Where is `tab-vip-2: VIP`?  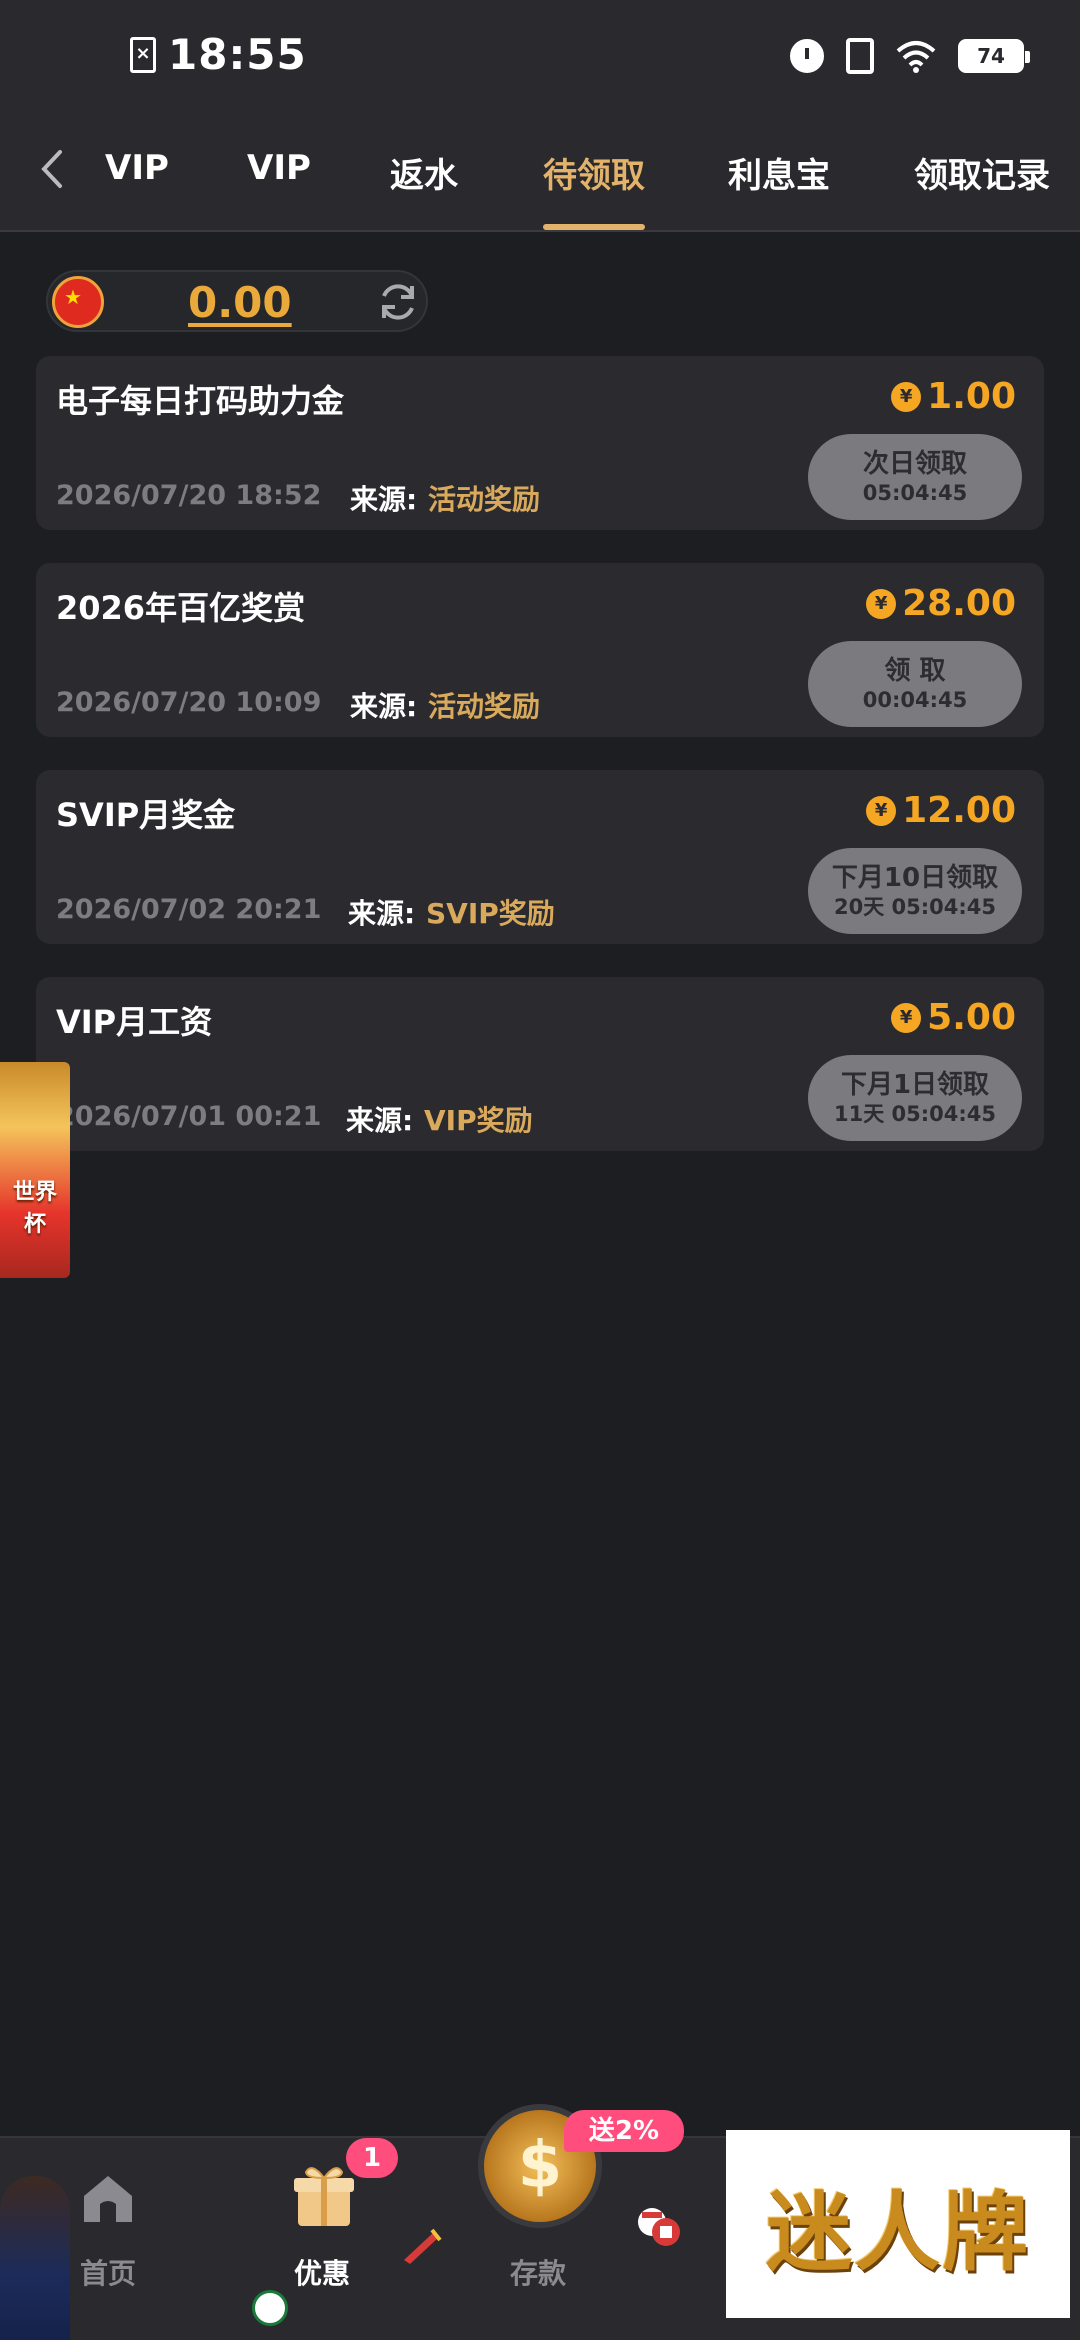
tab-vip-2: VIP is located at coordinates (279, 168).